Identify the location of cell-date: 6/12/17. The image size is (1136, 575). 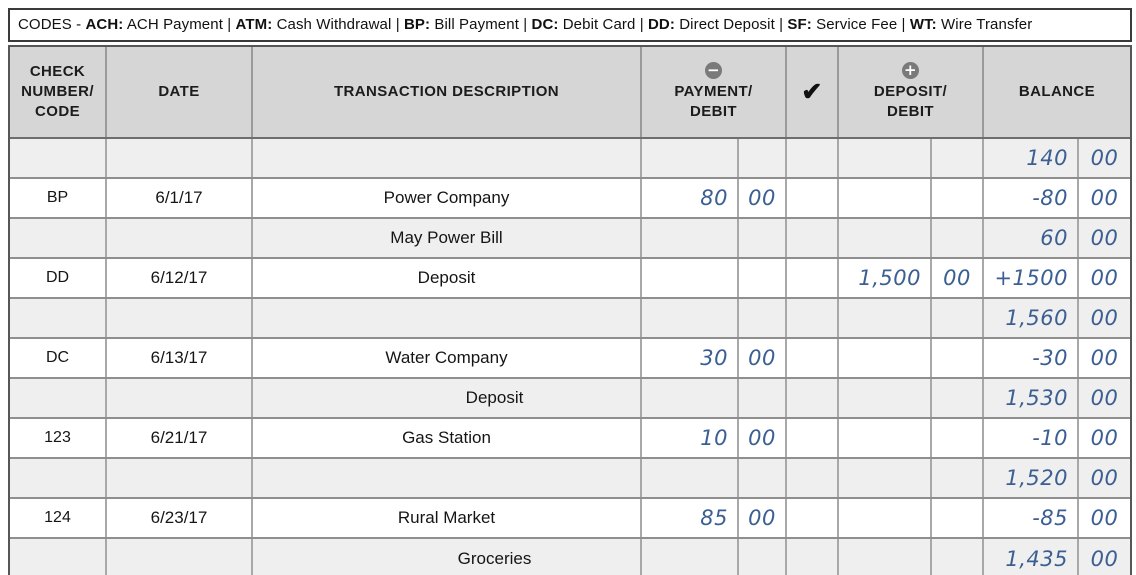
(180, 278).